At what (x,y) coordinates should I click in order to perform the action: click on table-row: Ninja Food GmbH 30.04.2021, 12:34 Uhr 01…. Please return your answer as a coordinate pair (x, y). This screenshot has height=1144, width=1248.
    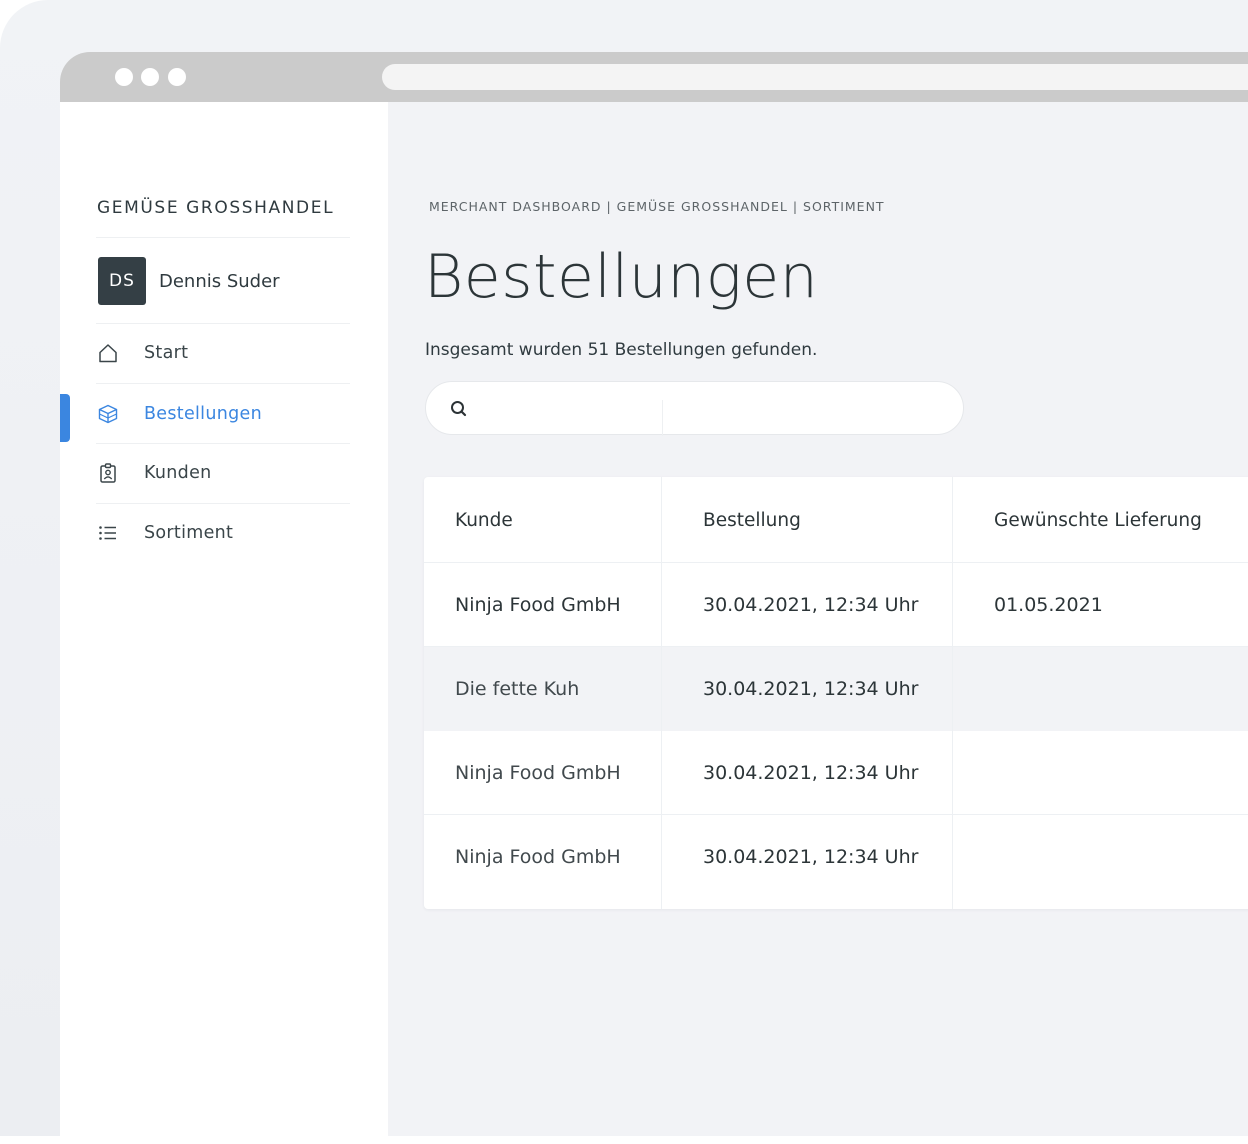
    Looking at the image, I should click on (836, 605).